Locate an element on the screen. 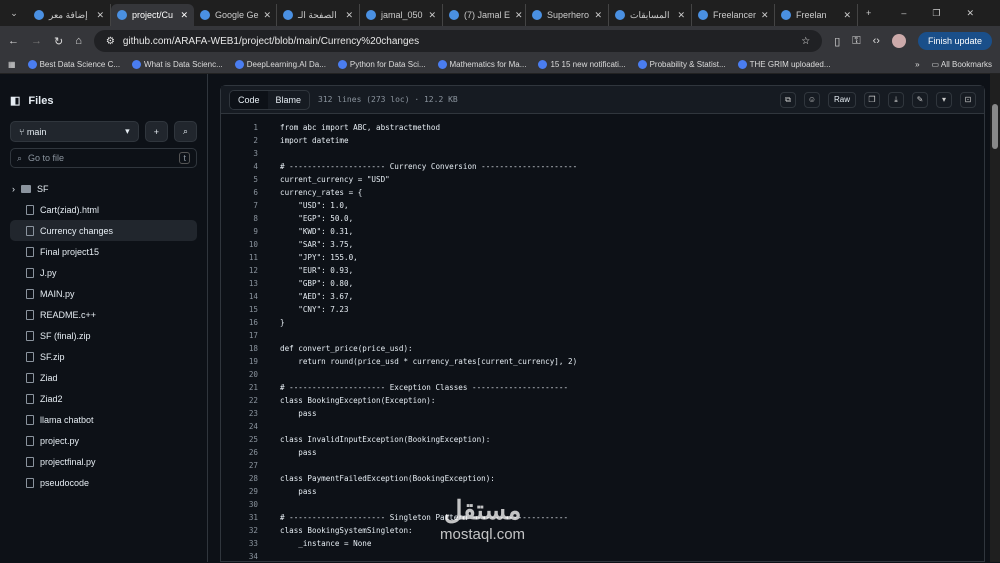  file-tree-item: MAIN.py is located at coordinates (103, 293).